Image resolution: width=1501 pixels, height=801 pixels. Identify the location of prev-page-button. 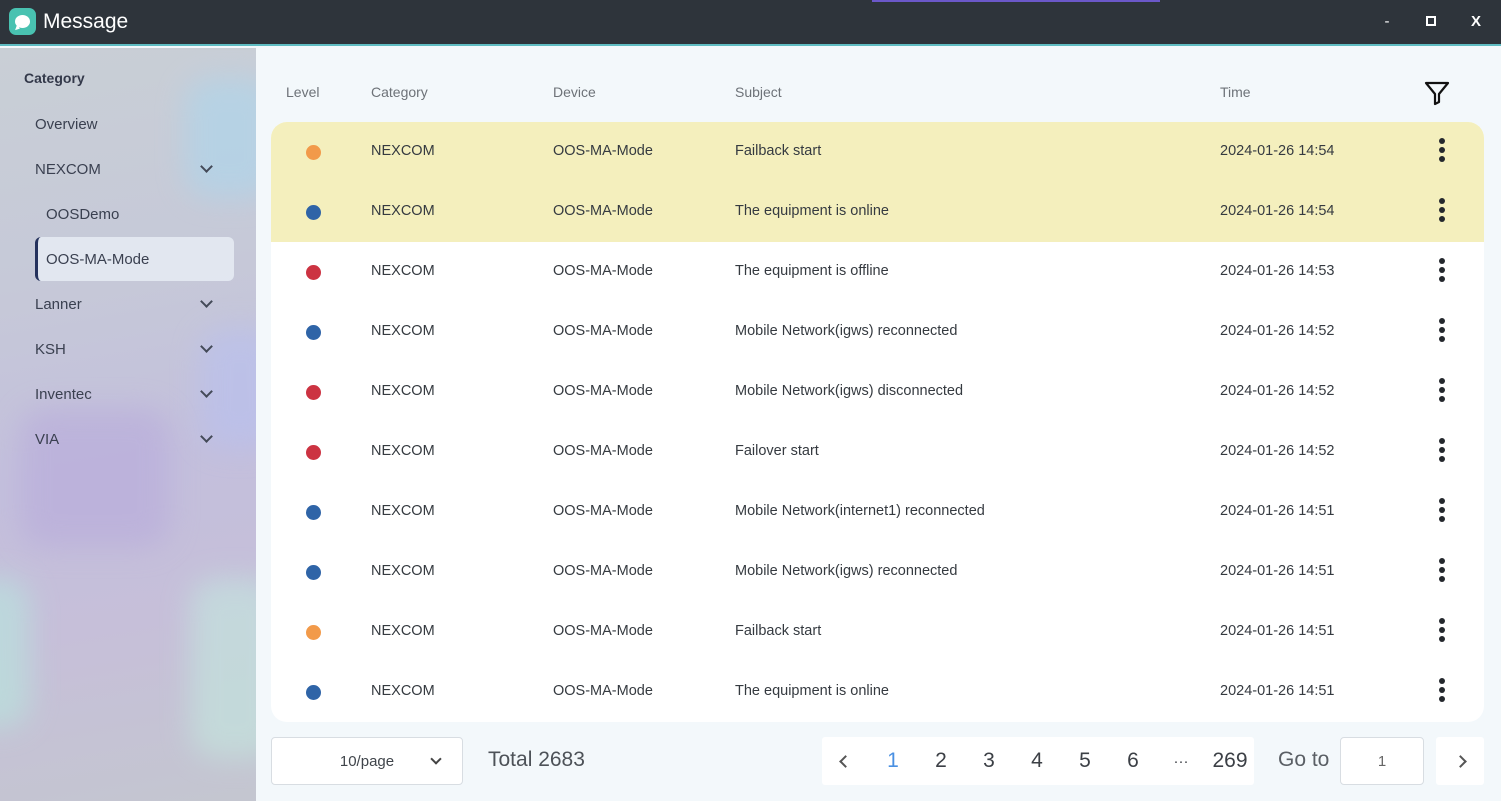
(845, 761).